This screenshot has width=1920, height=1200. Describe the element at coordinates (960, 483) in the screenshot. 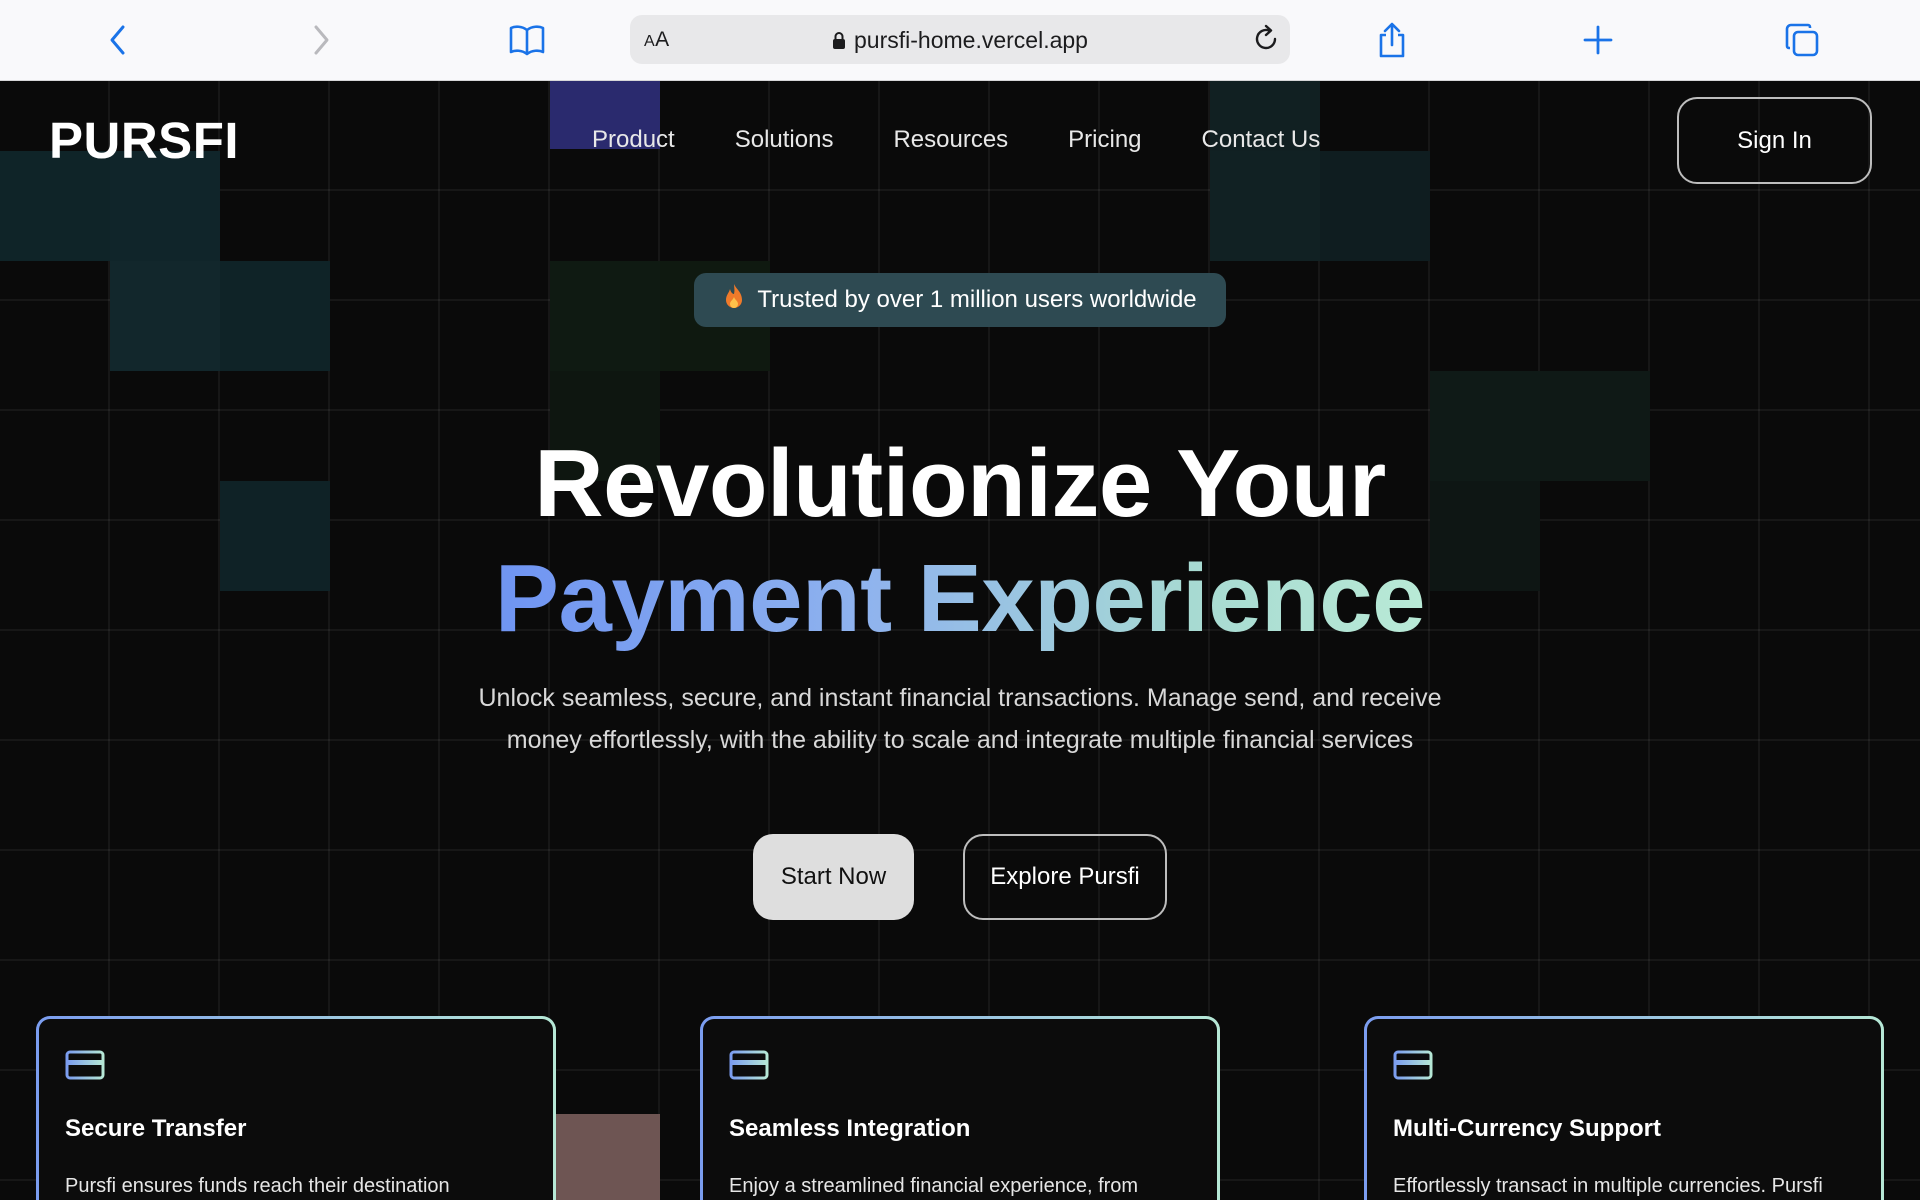

I see `hero-title-line1: Revolutionize Your` at that location.